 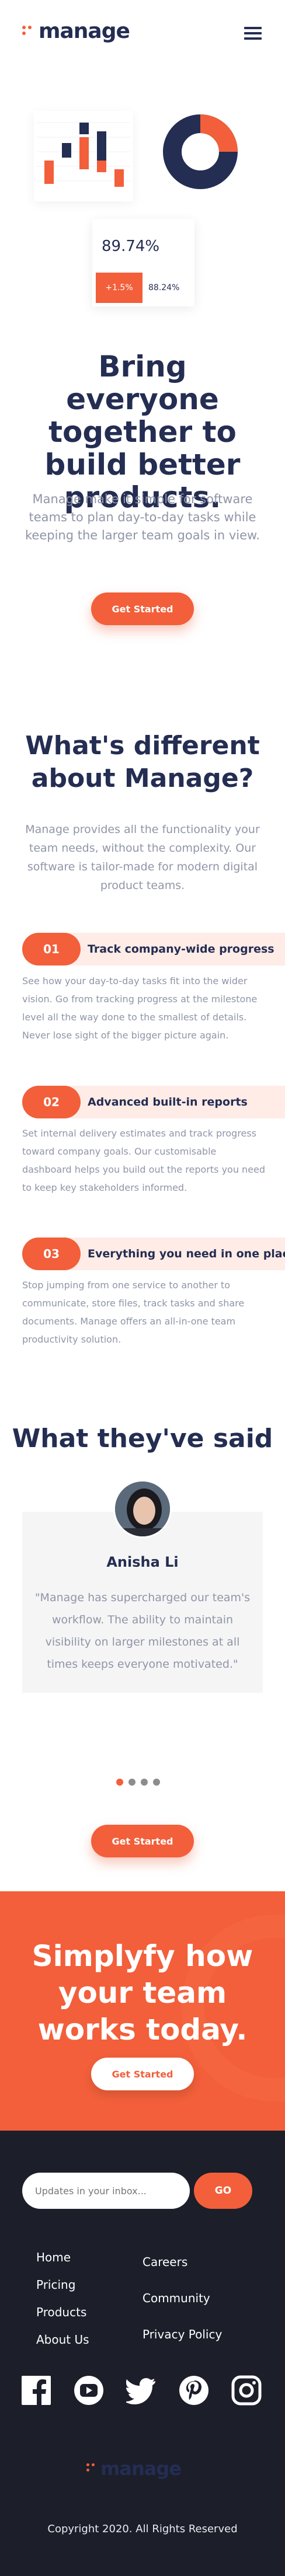 I want to click on feature-1-number: 01, so click(x=51, y=949).